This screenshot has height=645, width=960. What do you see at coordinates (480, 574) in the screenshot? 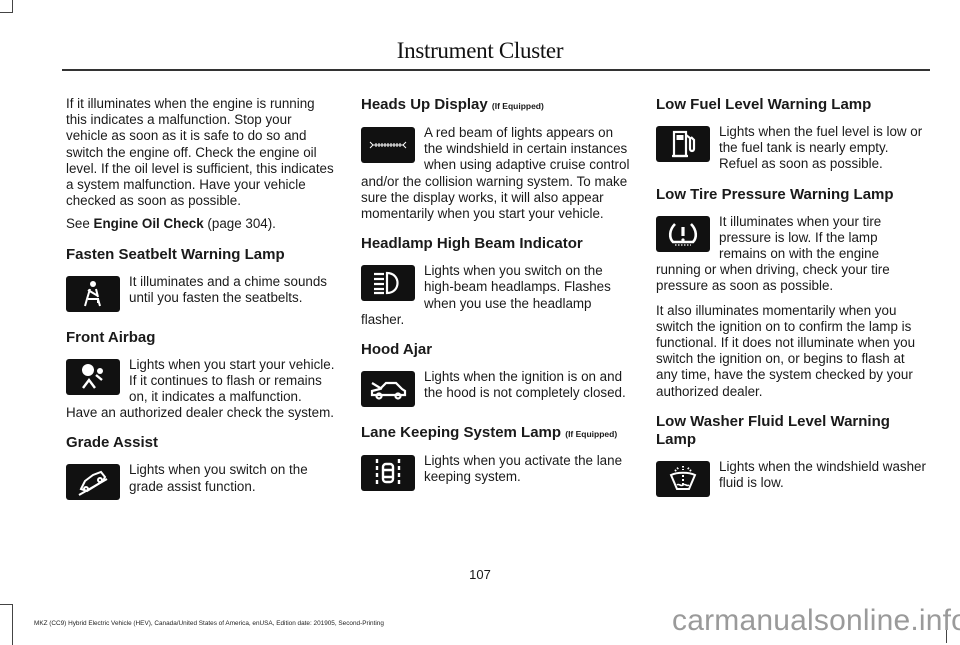
I see `page-number: 107` at bounding box center [480, 574].